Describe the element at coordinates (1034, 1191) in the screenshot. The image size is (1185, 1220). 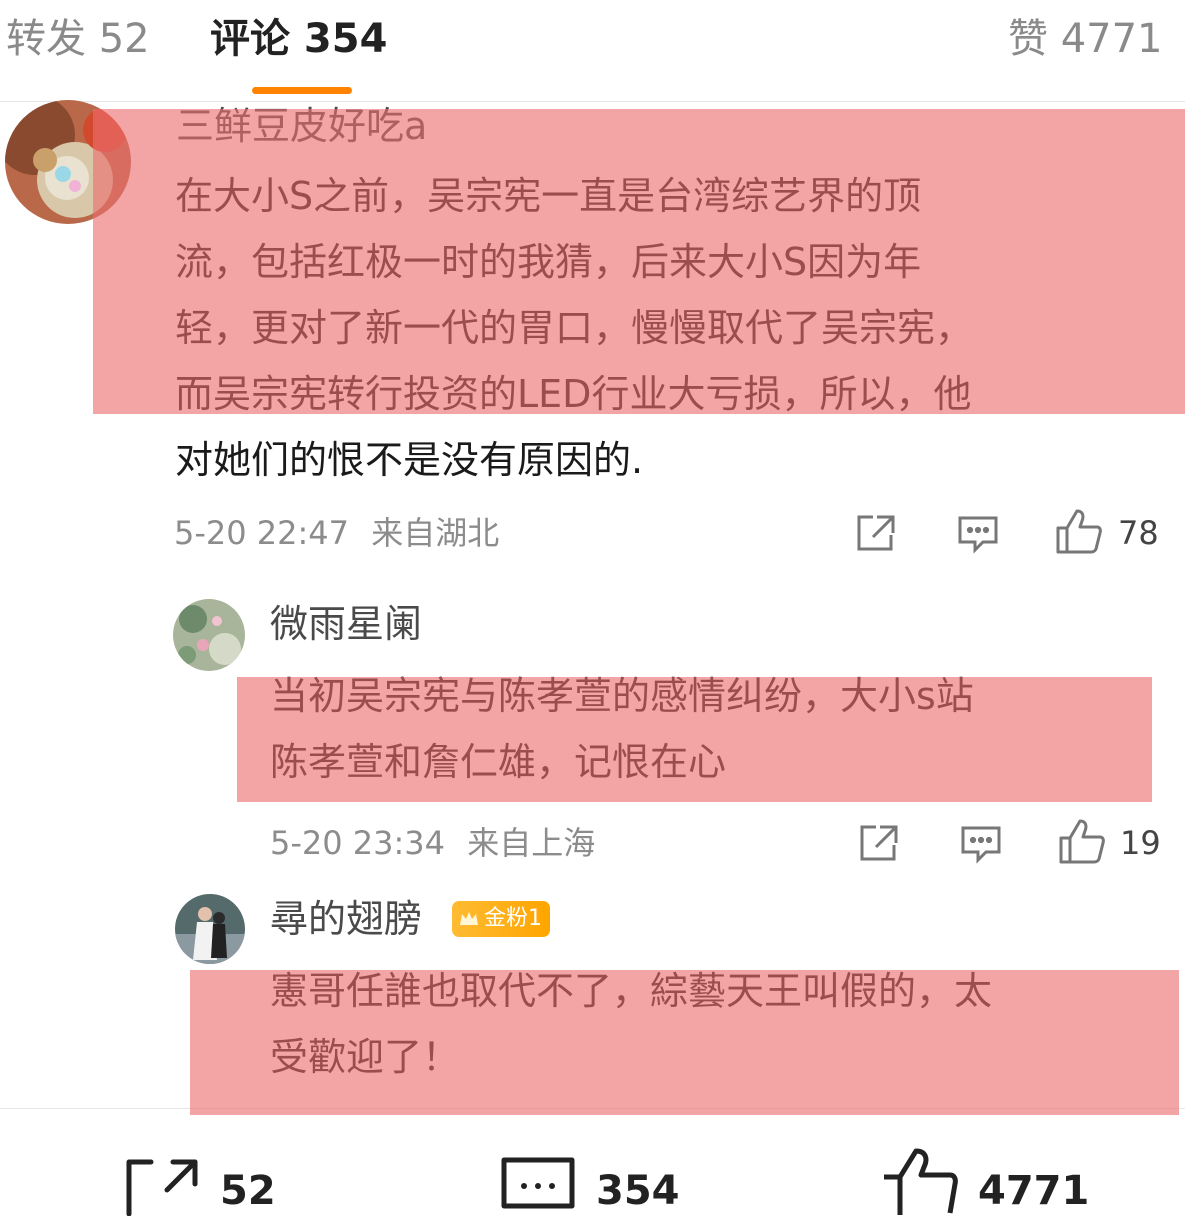
I see `like-count: 4771` at that location.